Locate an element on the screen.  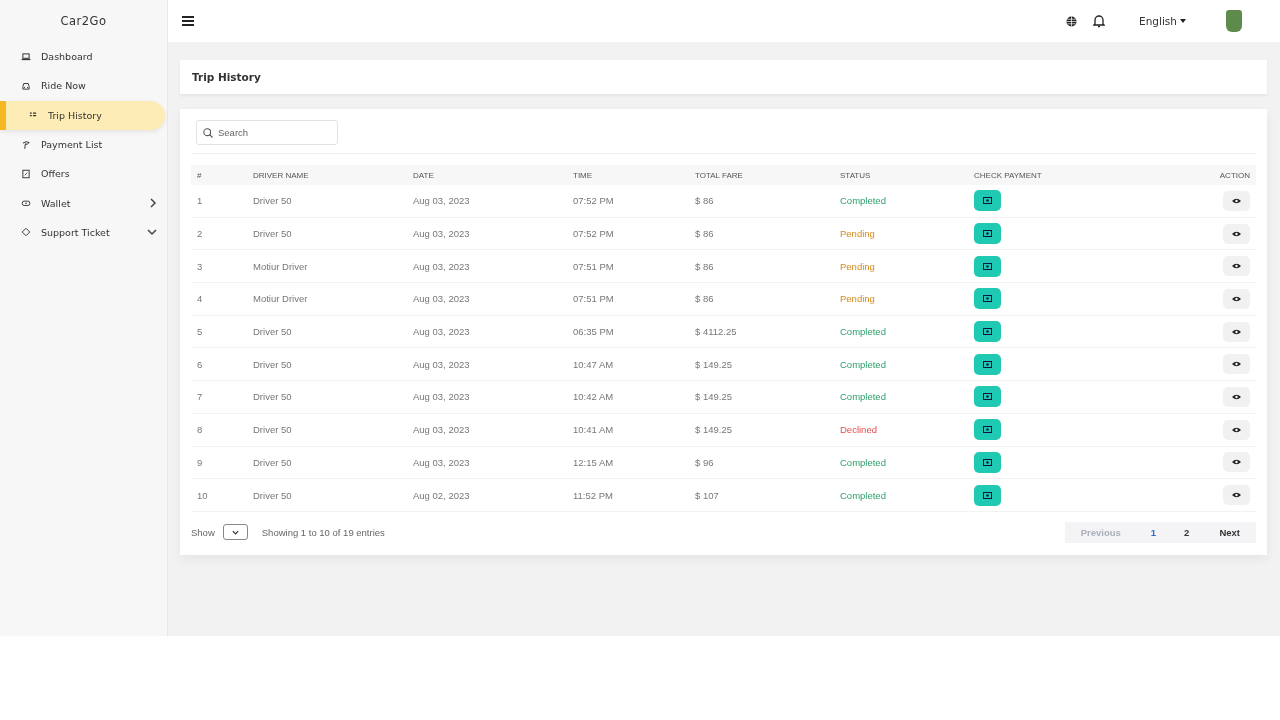
column-header: TOTAL FARE is located at coordinates (761, 175).